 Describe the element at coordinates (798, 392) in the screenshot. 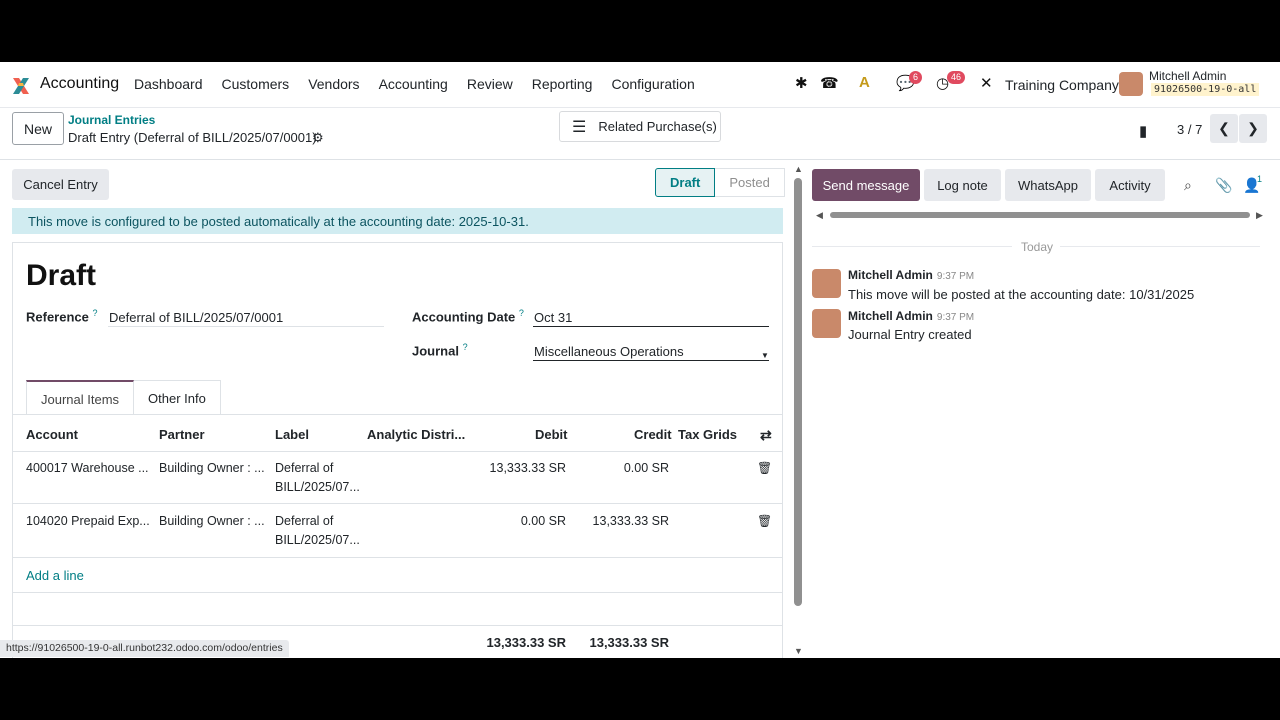

I see `form-scrollbar-thumb` at that location.